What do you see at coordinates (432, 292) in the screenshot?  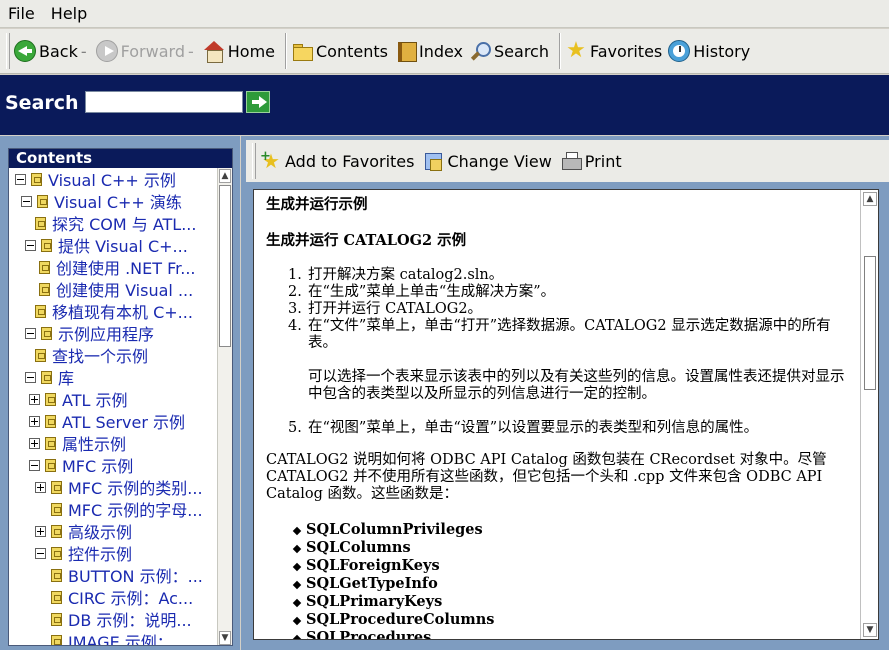 I see `step-text: 在“生成”菜单上单击“生成解决方案”。` at bounding box center [432, 292].